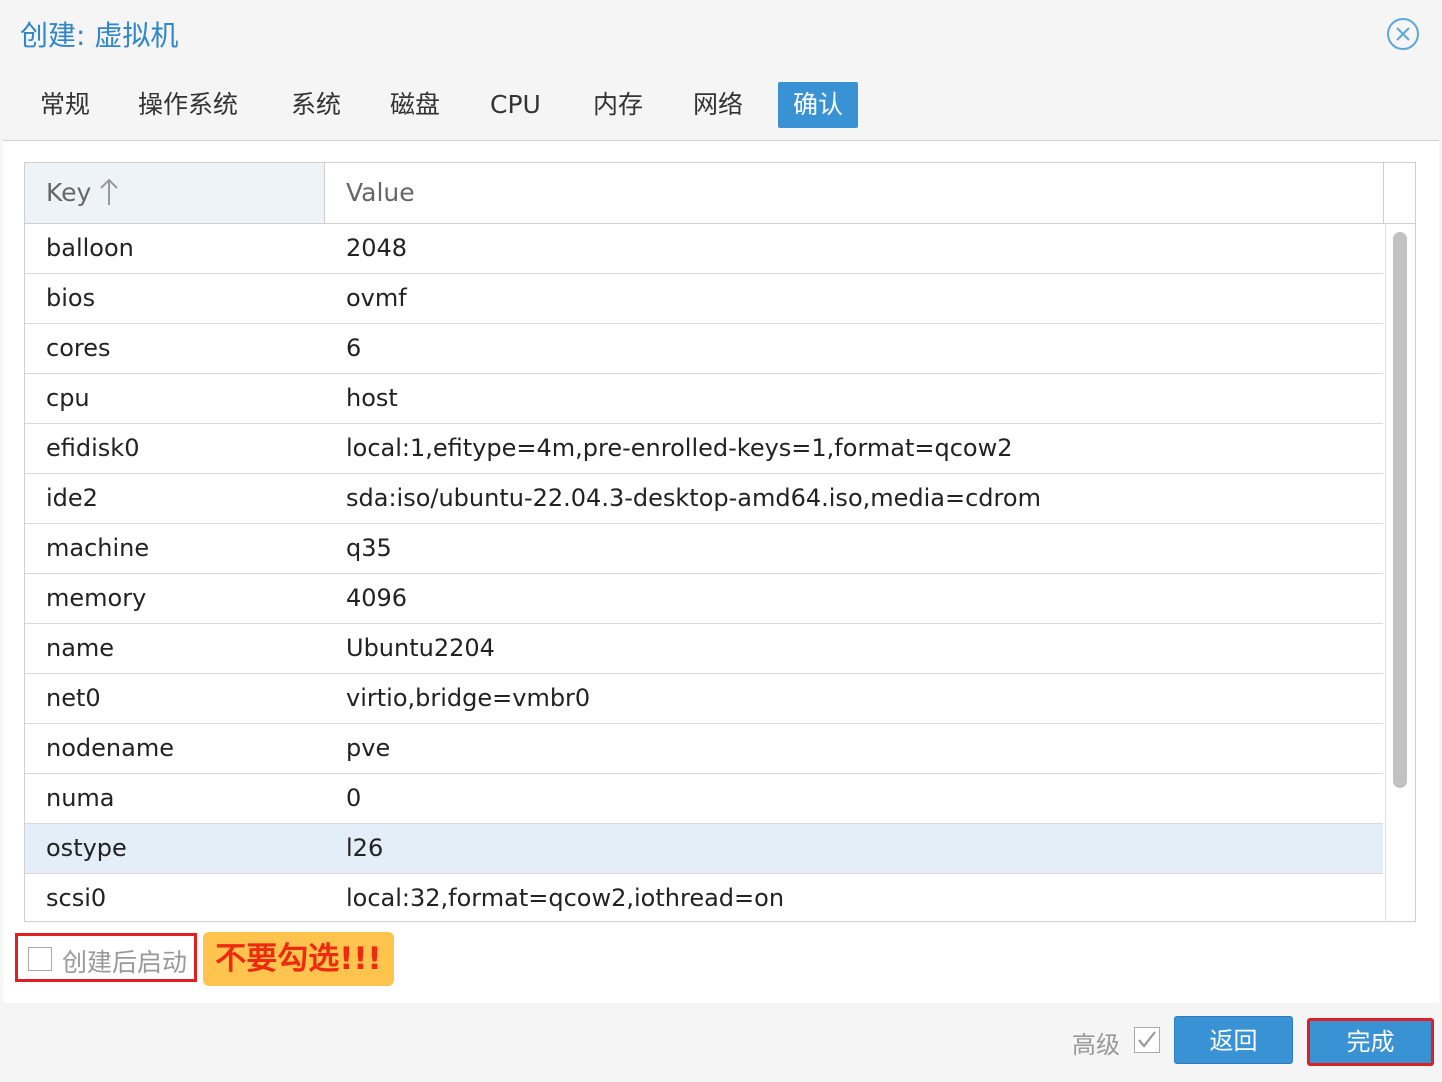 The width and height of the screenshot is (1442, 1082). What do you see at coordinates (99, 35) in the screenshot?
I see `dialog-title: 创建: 虚拟机` at bounding box center [99, 35].